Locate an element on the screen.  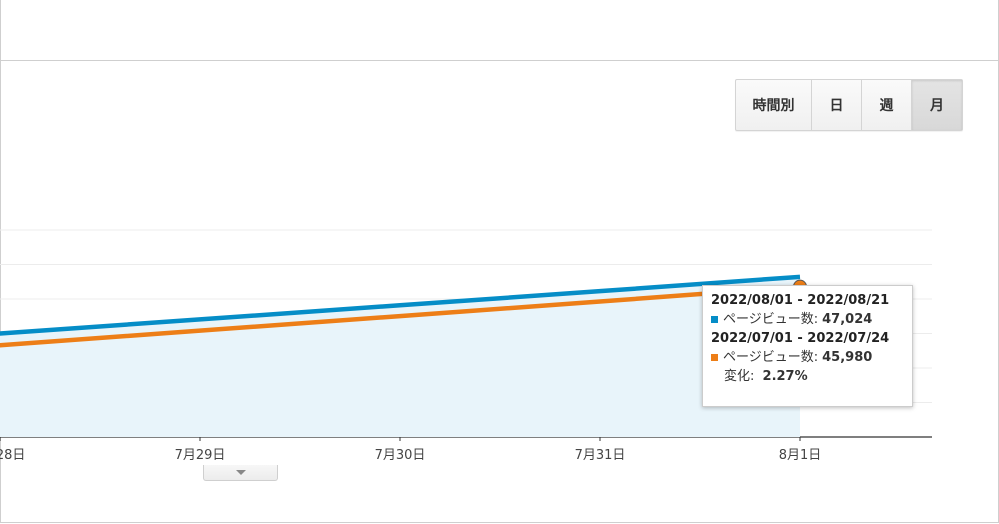
tooltip-current-range: 2022/08/01 - 2022/08/21 is located at coordinates (800, 300).